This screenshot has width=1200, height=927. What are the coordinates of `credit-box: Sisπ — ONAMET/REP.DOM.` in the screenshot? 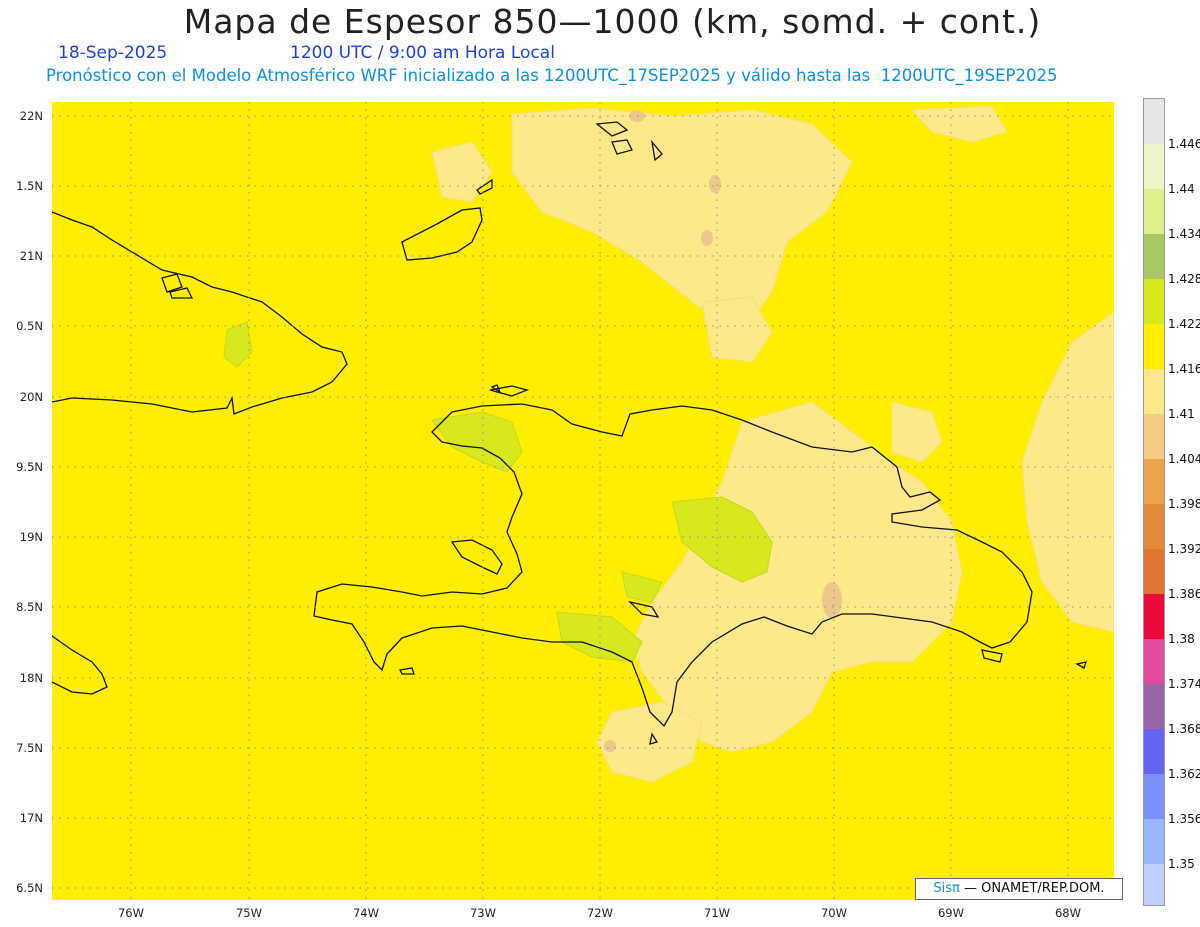 It's located at (1019, 889).